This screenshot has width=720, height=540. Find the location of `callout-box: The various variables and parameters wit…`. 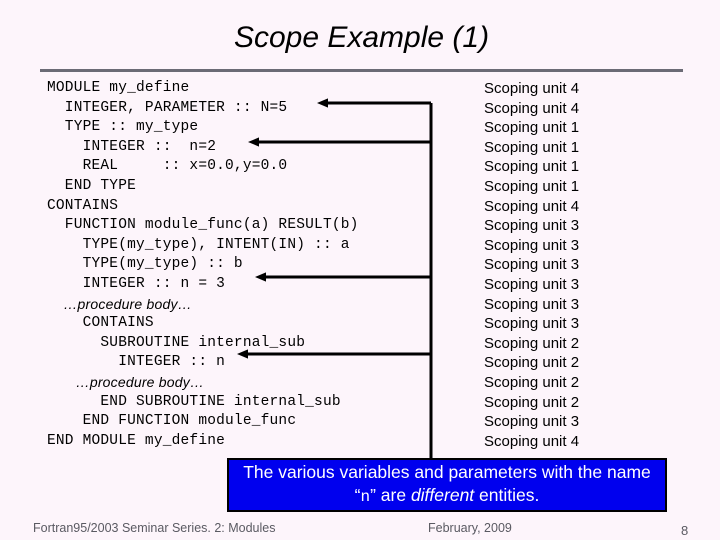

callout-box: The various variables and parameters wit… is located at coordinates (447, 485).